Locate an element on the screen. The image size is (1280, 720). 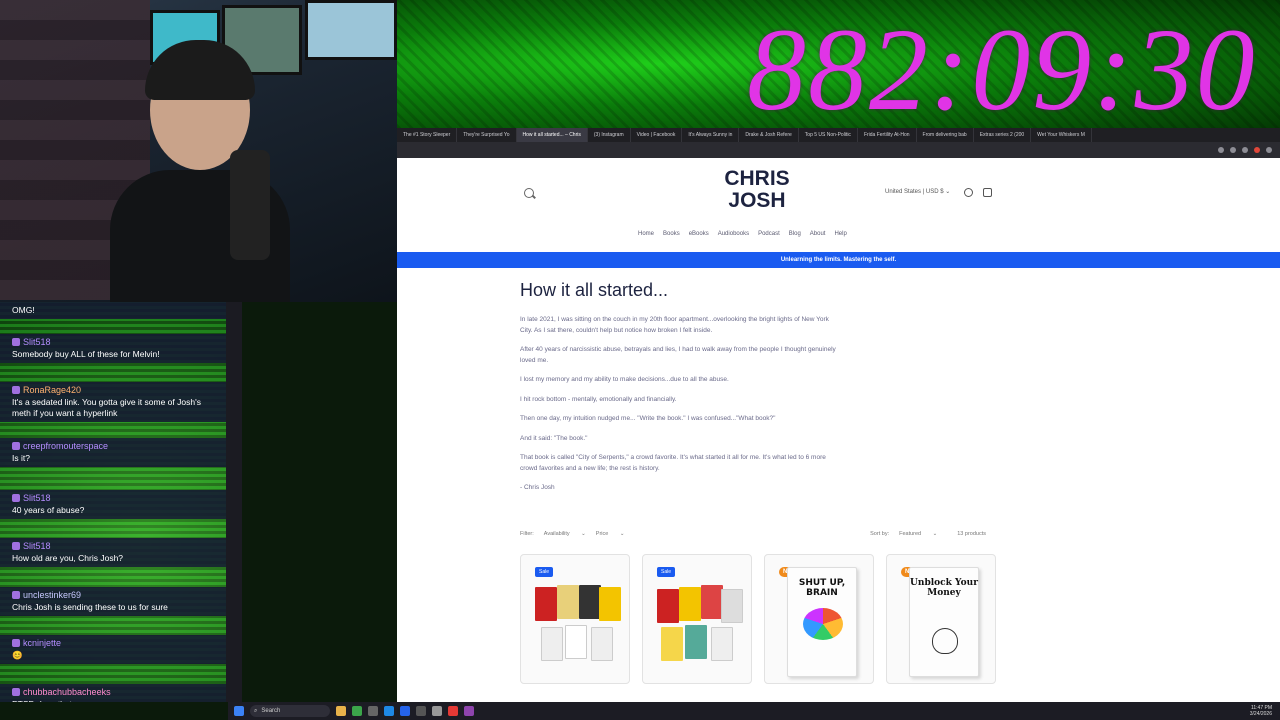
nav-item-help: Help is located at coordinates (840, 234).